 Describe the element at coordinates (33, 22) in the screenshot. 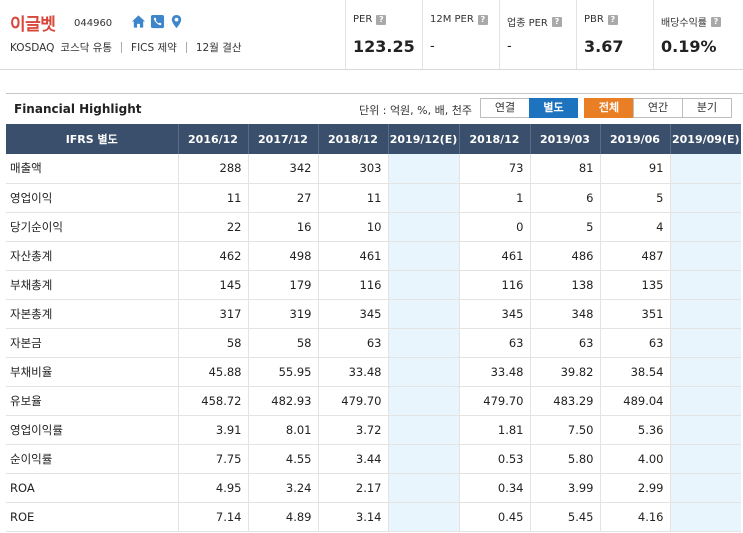

I see `company-name: 이글벳` at that location.